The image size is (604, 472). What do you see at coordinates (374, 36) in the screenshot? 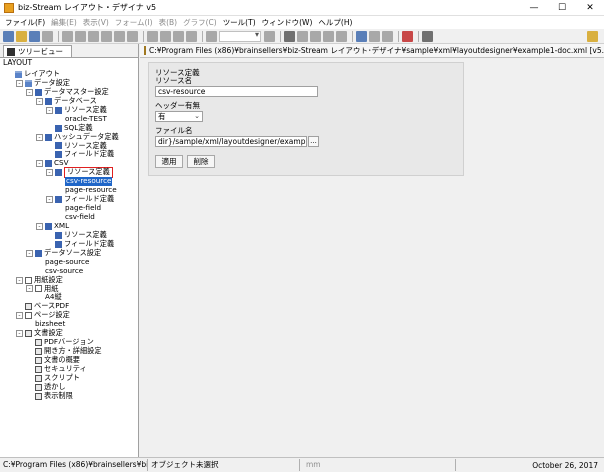
I see `settings-icon` at bounding box center [374, 36].